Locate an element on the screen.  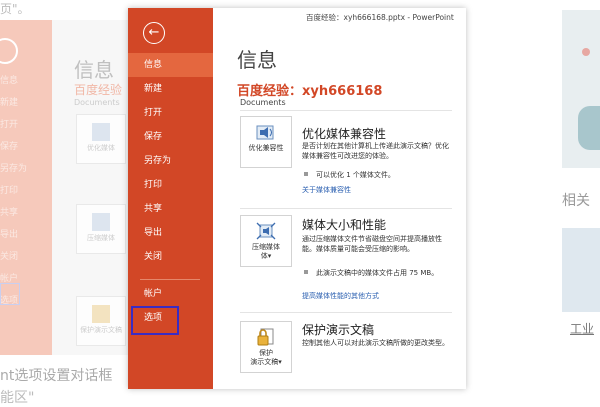
sidebar-item-save-as: 另存为 is located at coordinates (170, 161).